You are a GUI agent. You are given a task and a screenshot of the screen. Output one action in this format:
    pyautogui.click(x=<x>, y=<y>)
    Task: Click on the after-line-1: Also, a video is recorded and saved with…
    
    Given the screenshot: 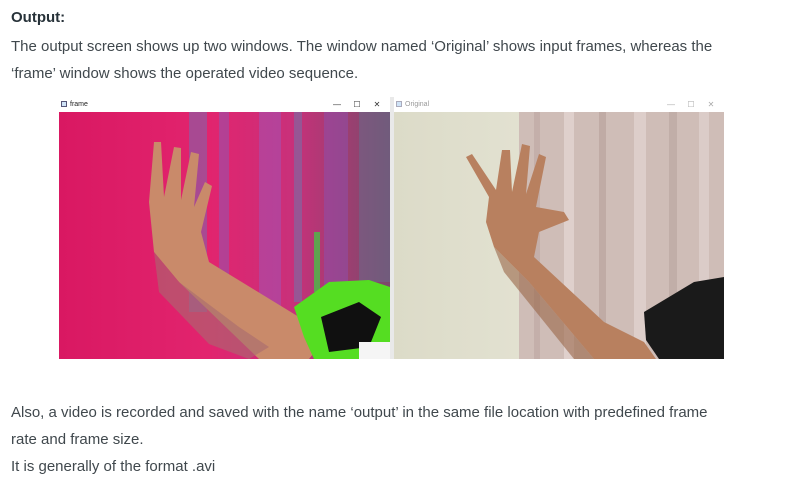 What is the action you would take?
    pyautogui.click(x=359, y=412)
    